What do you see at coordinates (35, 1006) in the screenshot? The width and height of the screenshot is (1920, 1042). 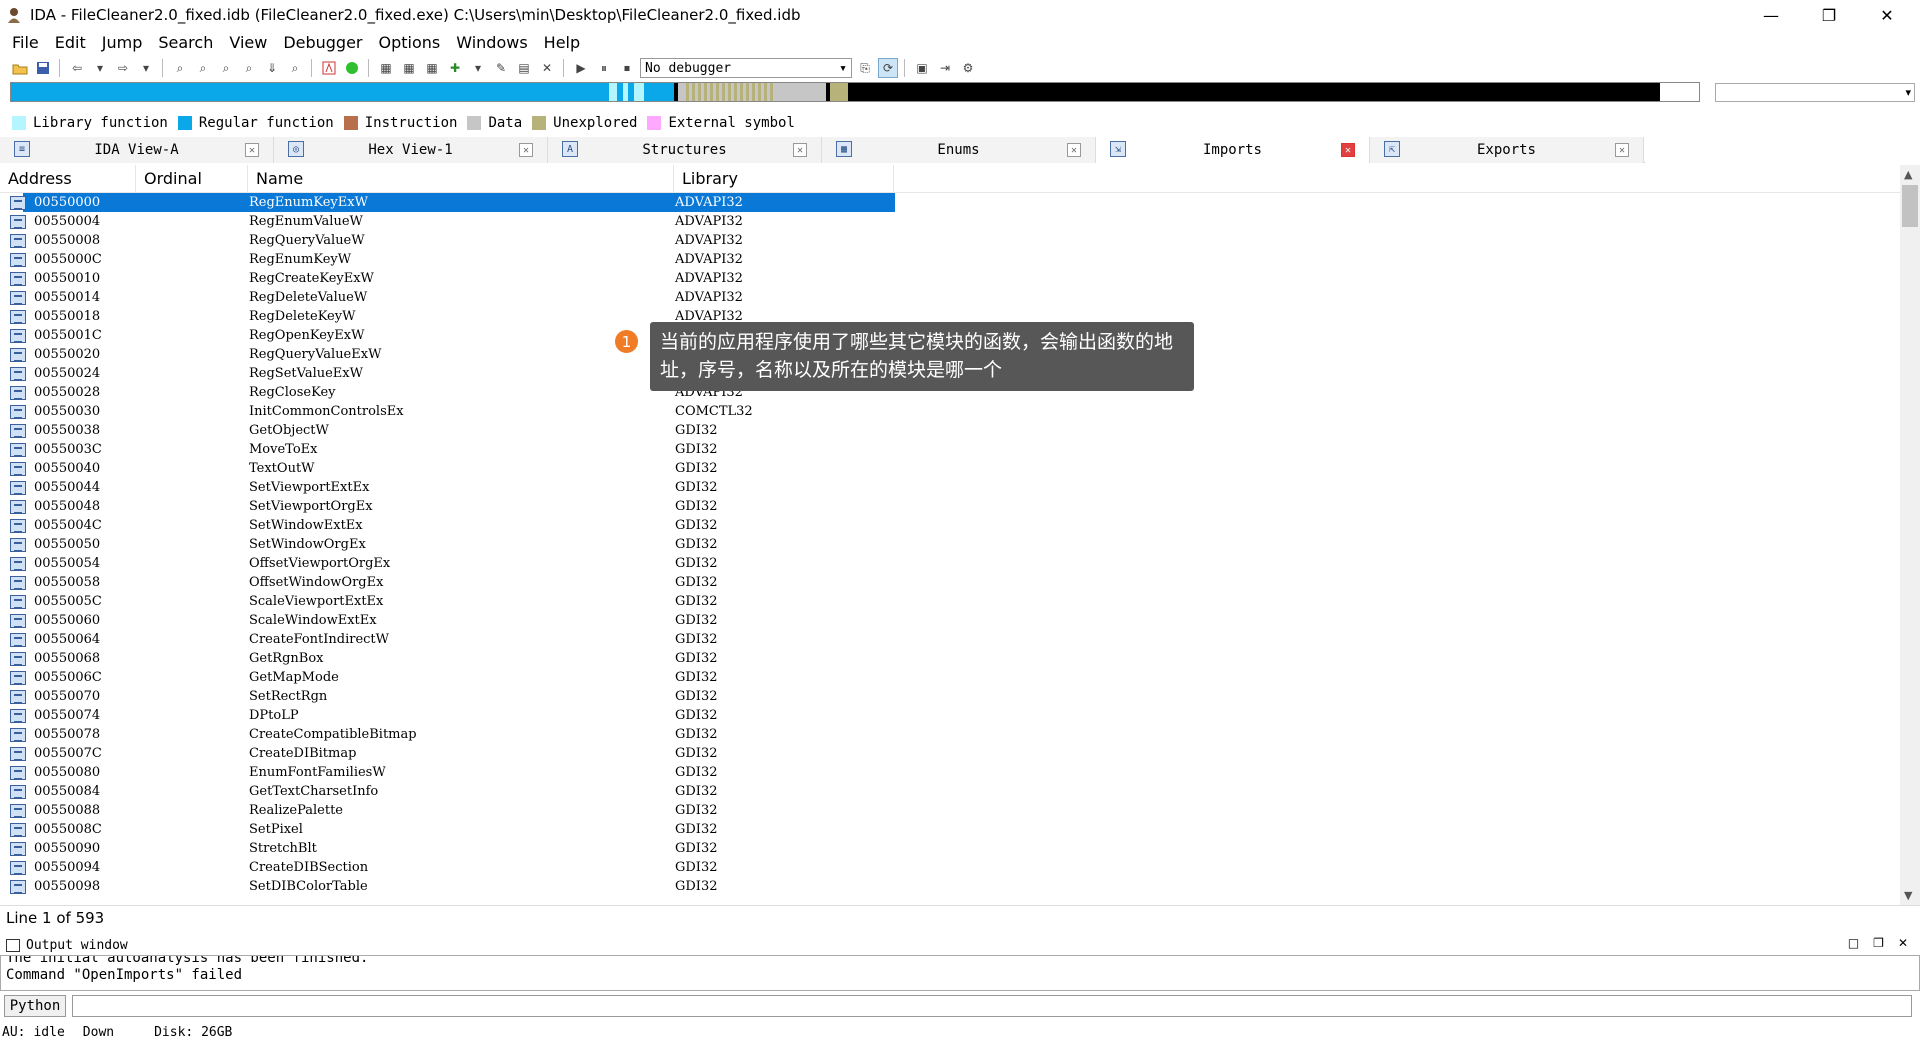 I see `python-button: Python` at bounding box center [35, 1006].